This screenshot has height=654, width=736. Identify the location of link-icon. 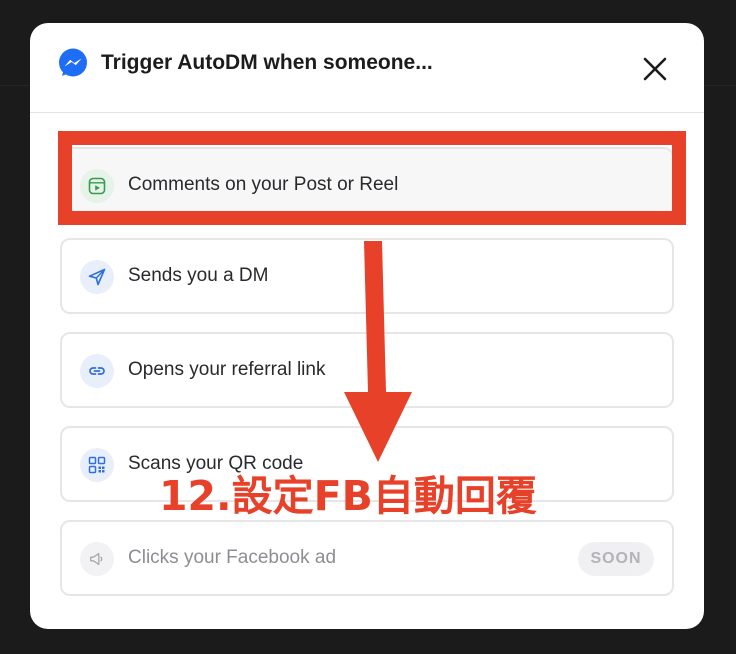
(97, 371).